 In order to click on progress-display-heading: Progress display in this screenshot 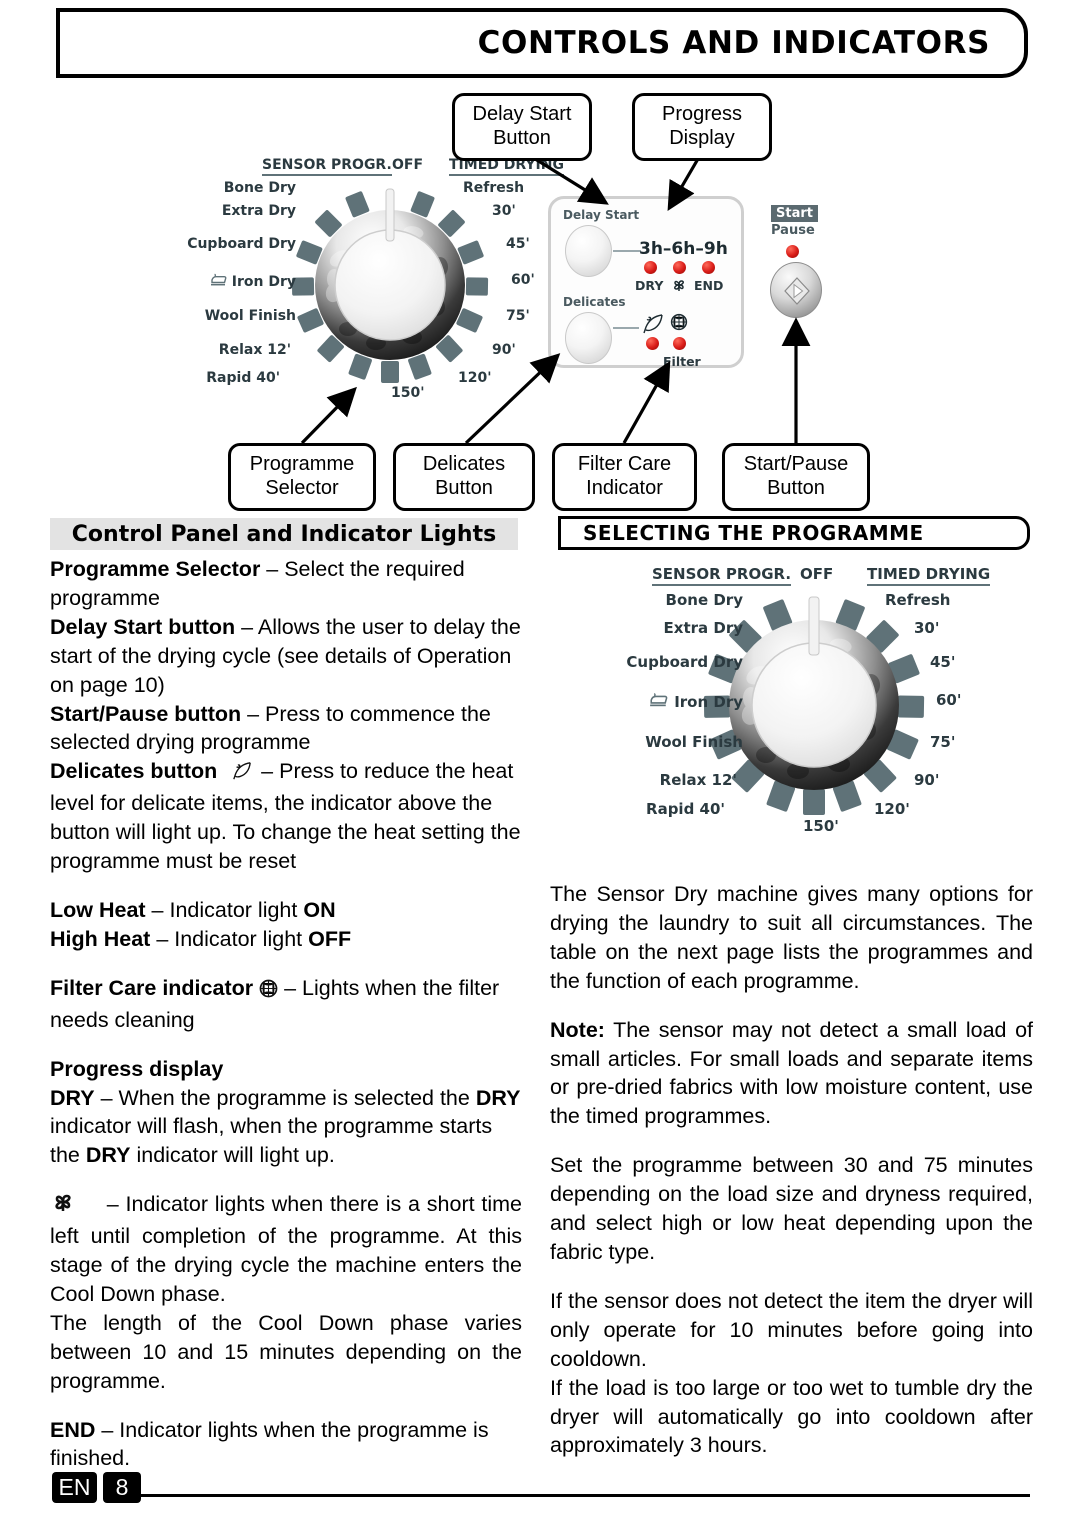, I will do `click(286, 1069)`.